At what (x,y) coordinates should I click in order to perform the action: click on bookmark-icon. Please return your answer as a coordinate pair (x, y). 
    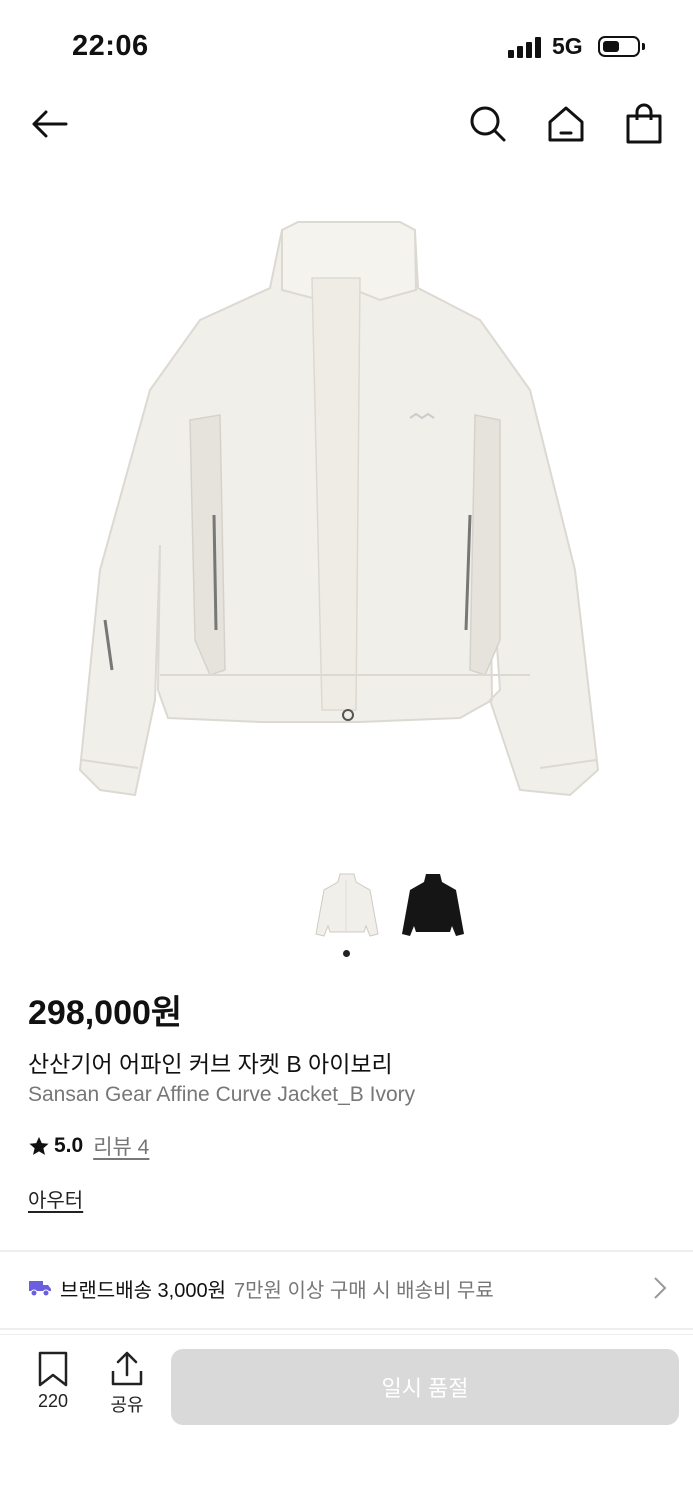
    Looking at the image, I should click on (53, 1369).